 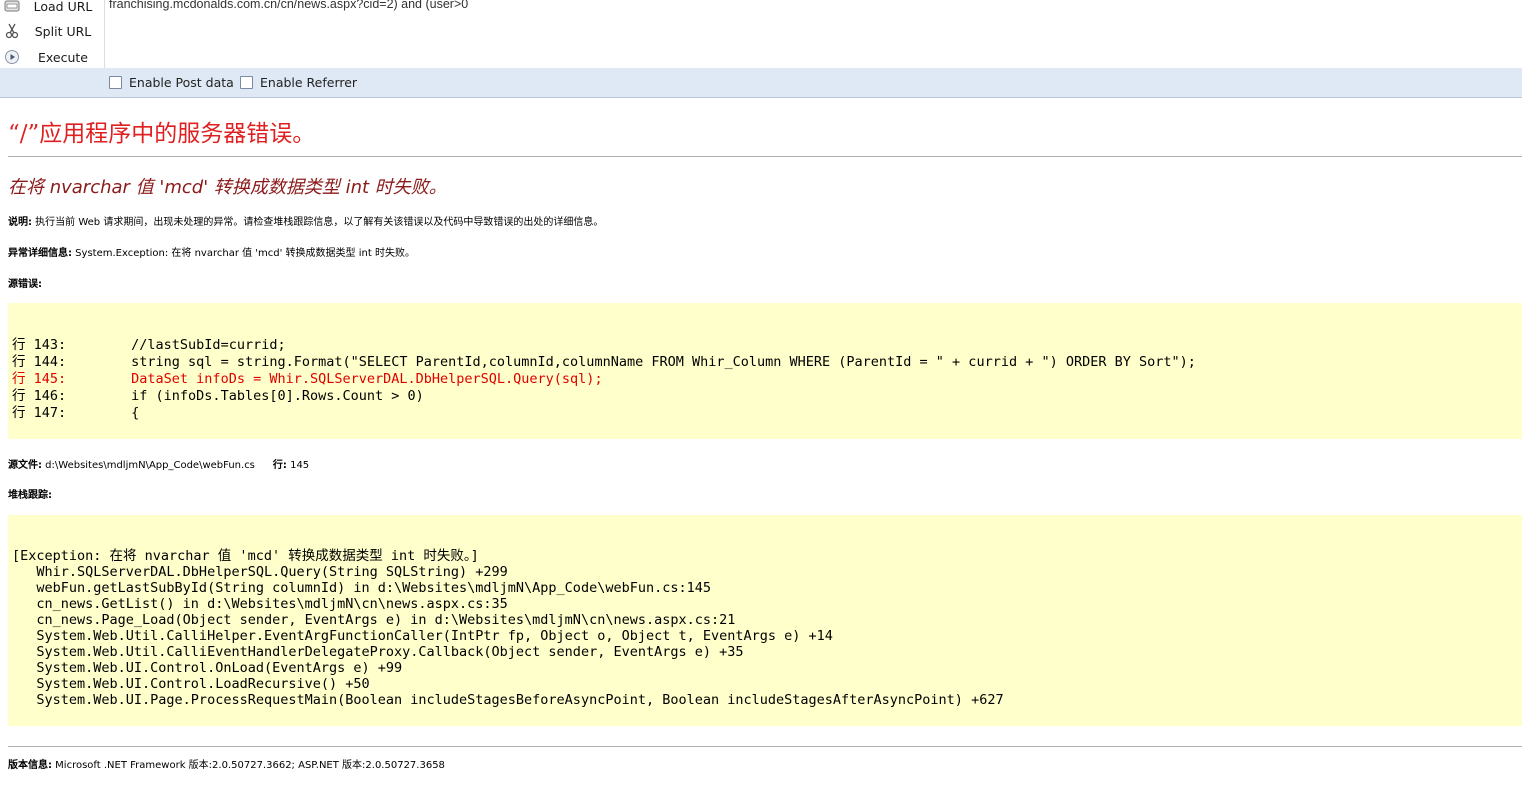 What do you see at coordinates (25, 465) in the screenshot?
I see `source-file-label: 源文件:` at bounding box center [25, 465].